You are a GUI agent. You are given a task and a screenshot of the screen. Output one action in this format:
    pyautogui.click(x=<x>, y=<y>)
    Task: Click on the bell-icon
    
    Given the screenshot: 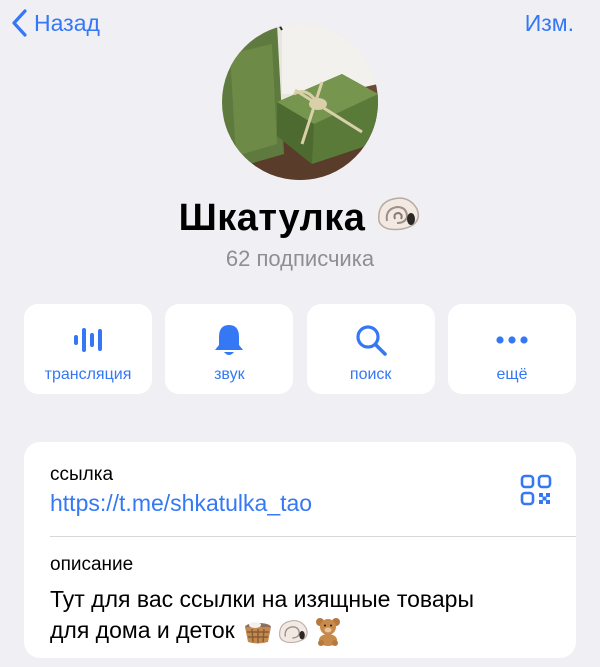 What is the action you would take?
    pyautogui.click(x=229, y=340)
    